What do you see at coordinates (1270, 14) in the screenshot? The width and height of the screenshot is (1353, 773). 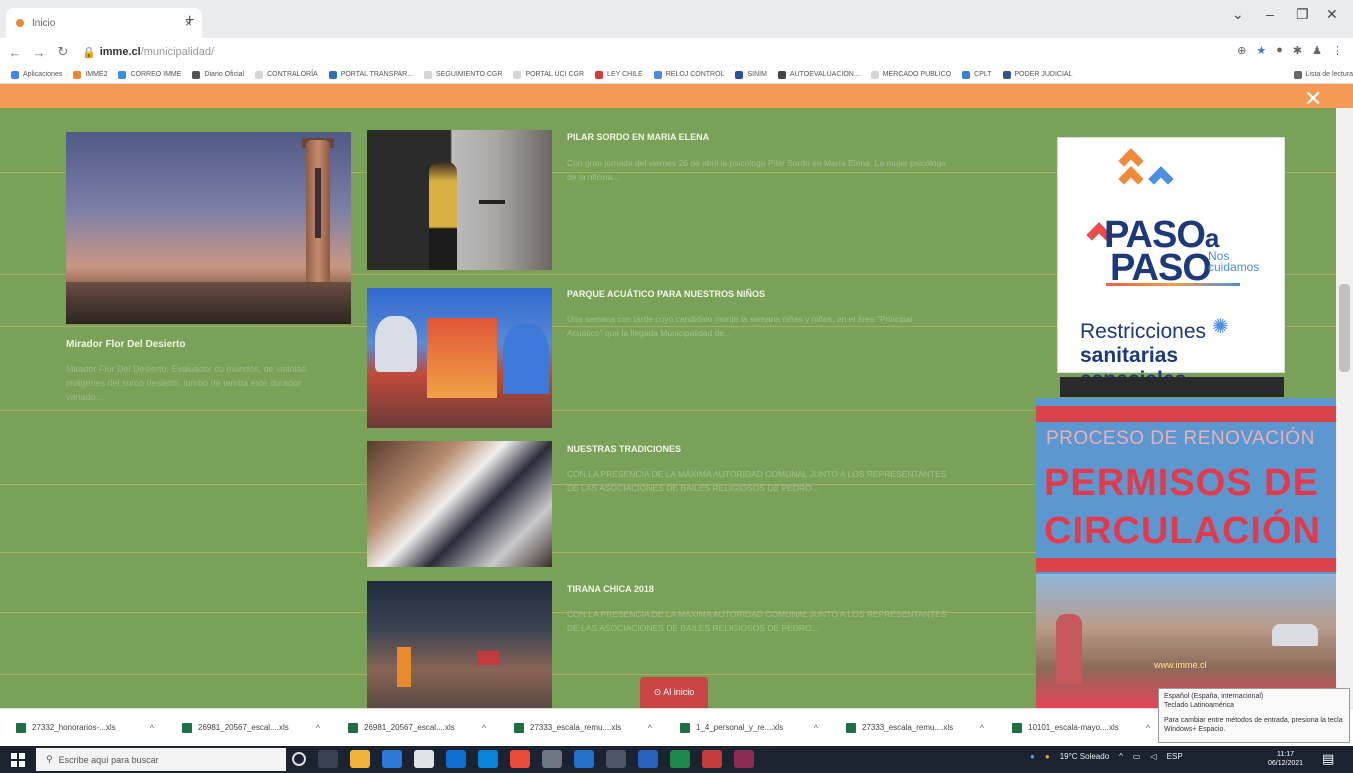 I see `minimize-button: –` at bounding box center [1270, 14].